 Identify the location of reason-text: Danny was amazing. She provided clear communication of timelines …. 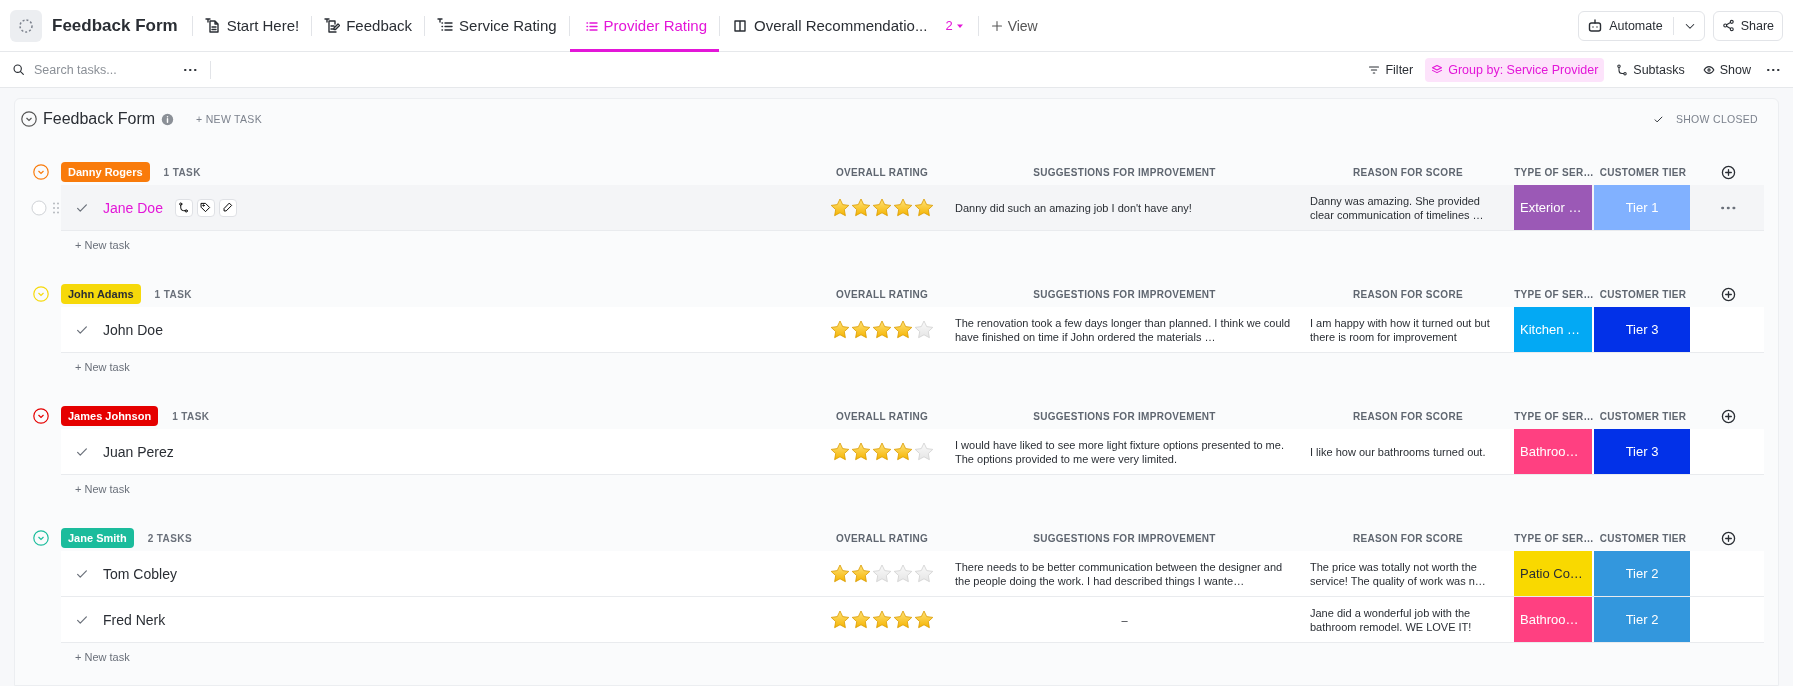
(1397, 207).